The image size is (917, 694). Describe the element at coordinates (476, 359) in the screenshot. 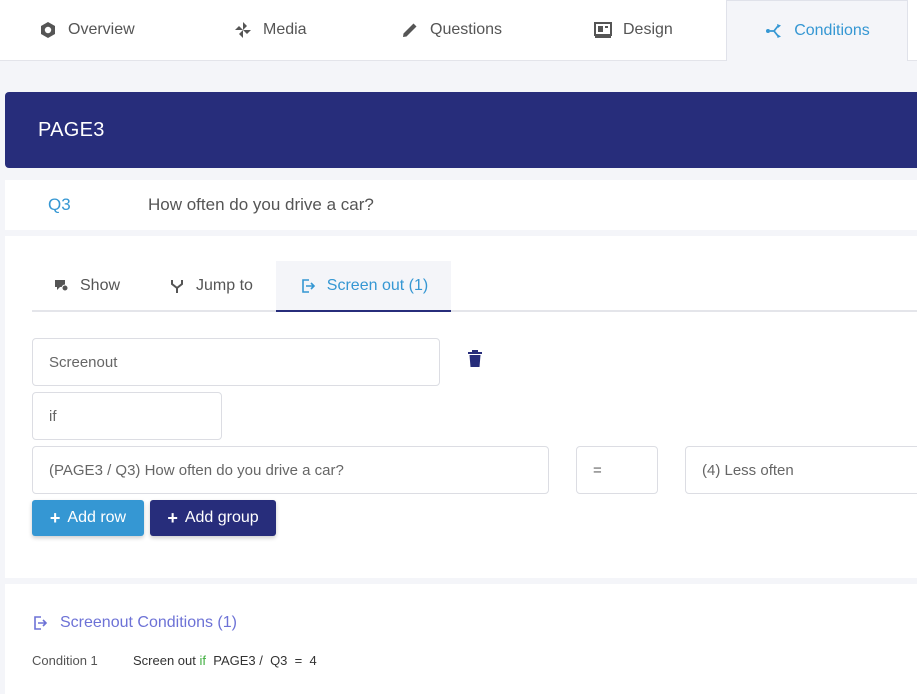

I see `trash-icon` at that location.